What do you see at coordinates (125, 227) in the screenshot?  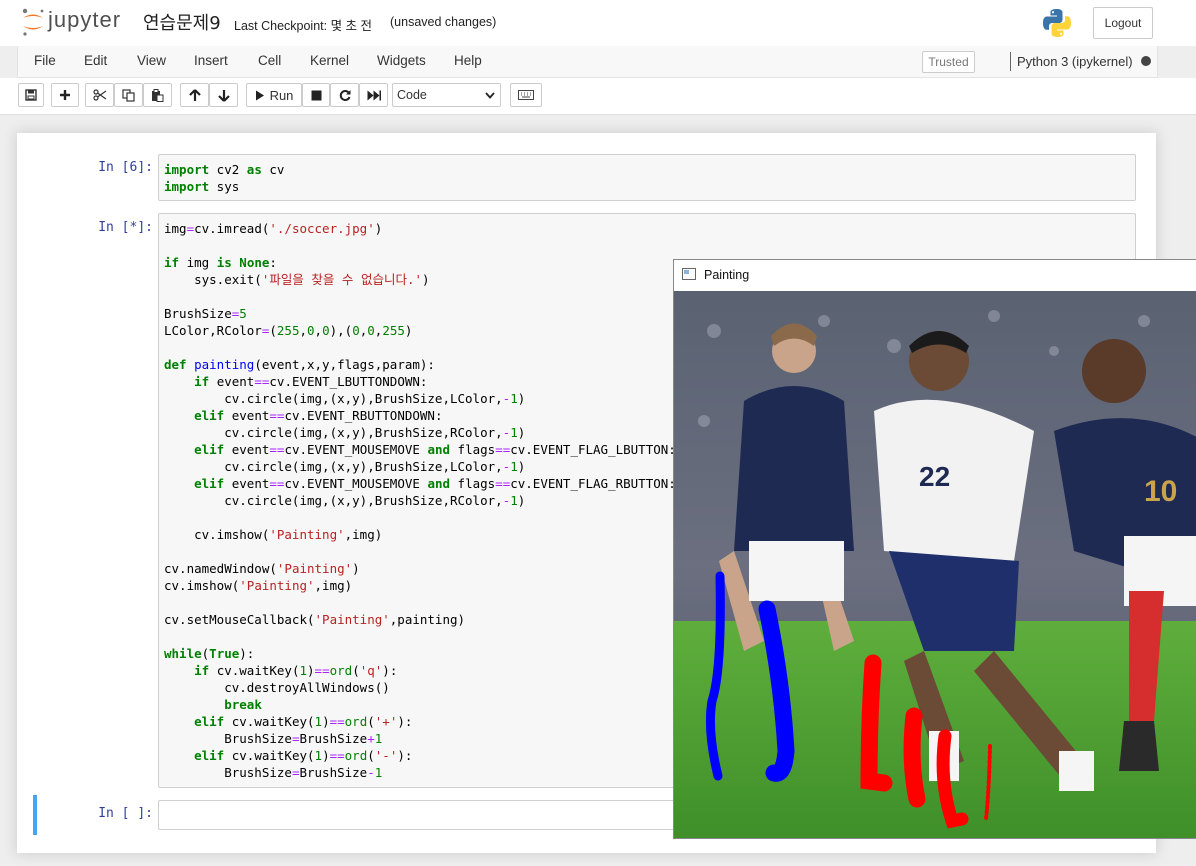 I see `cell-prompt: In [*]:` at bounding box center [125, 227].